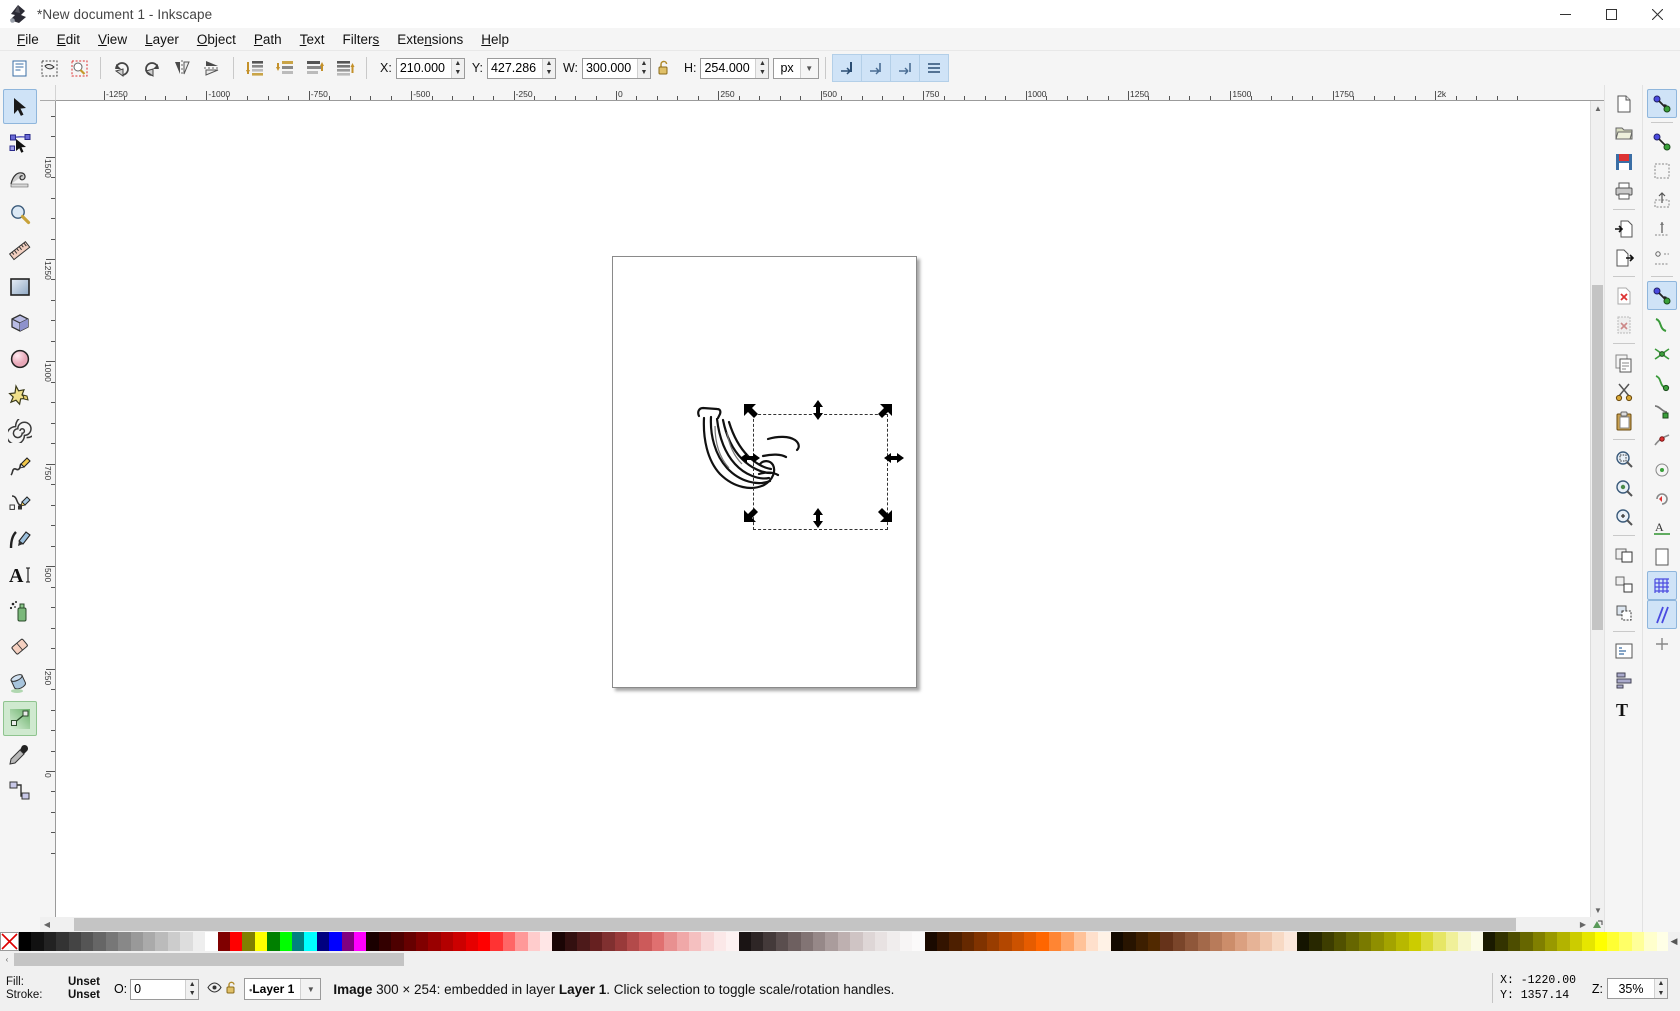  What do you see at coordinates (1565, 14) in the screenshot?
I see `minimize-button` at bounding box center [1565, 14].